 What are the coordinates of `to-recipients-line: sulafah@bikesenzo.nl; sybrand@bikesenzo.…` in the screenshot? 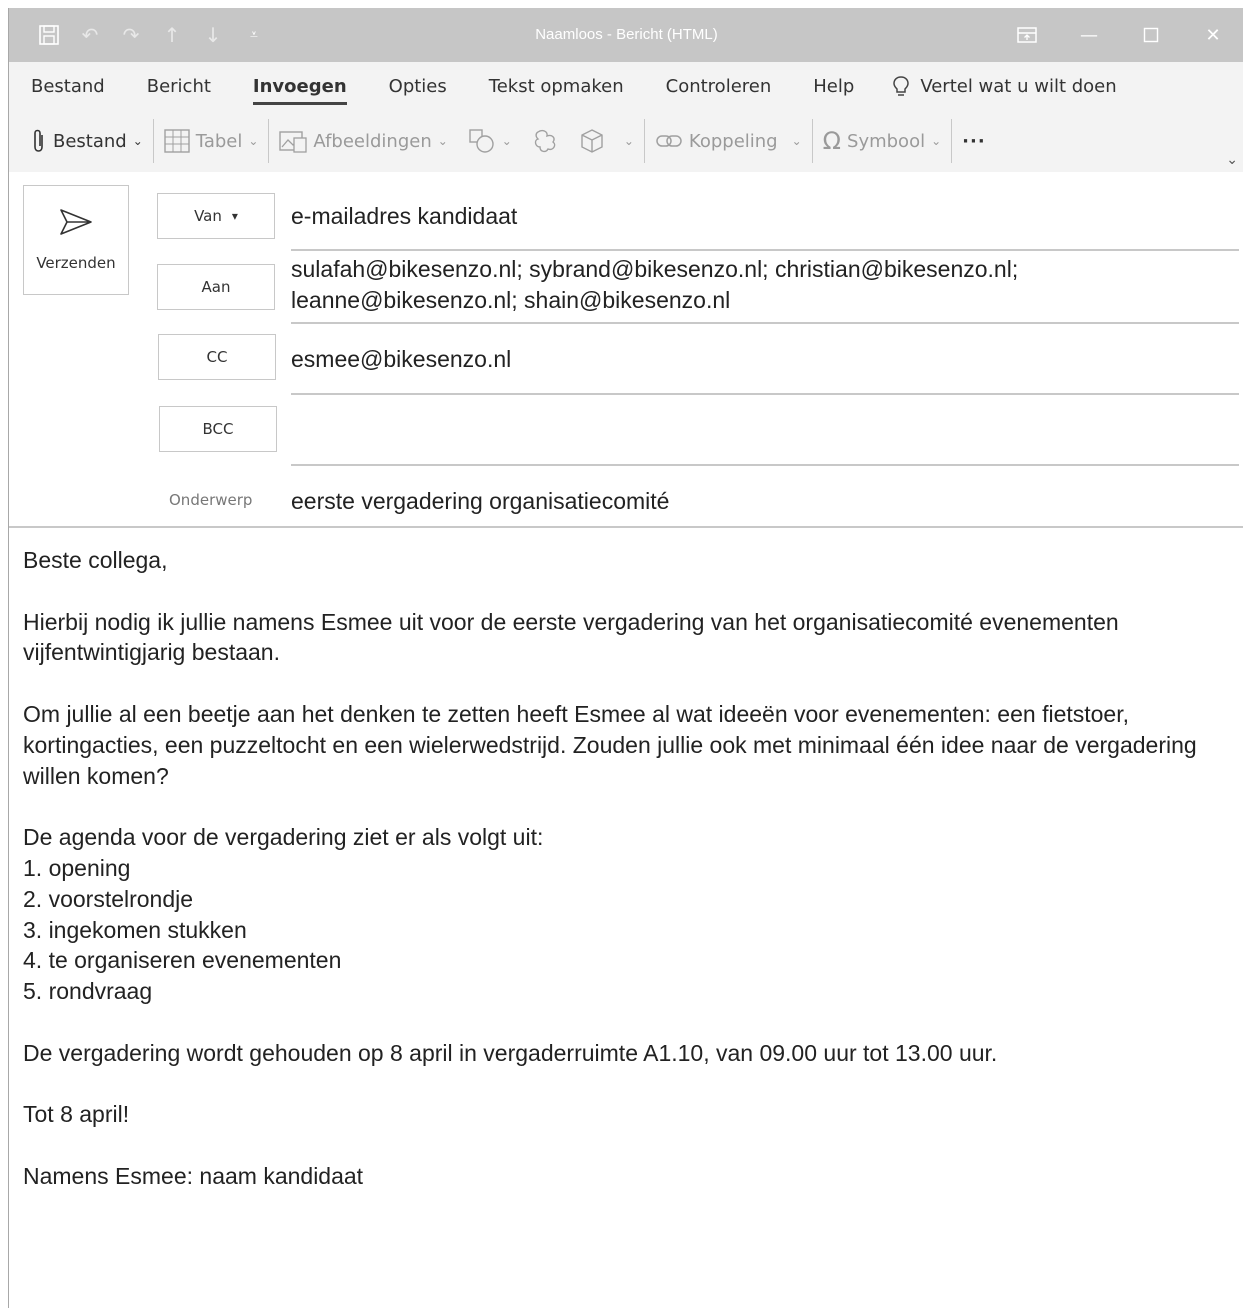 It's located at (655, 269).